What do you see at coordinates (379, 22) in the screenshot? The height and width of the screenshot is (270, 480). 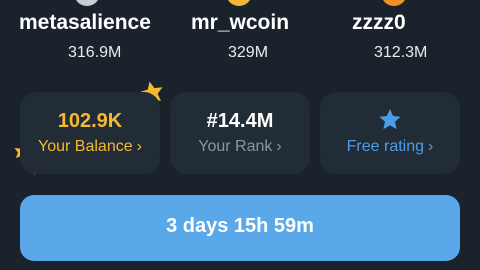 I see `leader-name: zzzz0` at bounding box center [379, 22].